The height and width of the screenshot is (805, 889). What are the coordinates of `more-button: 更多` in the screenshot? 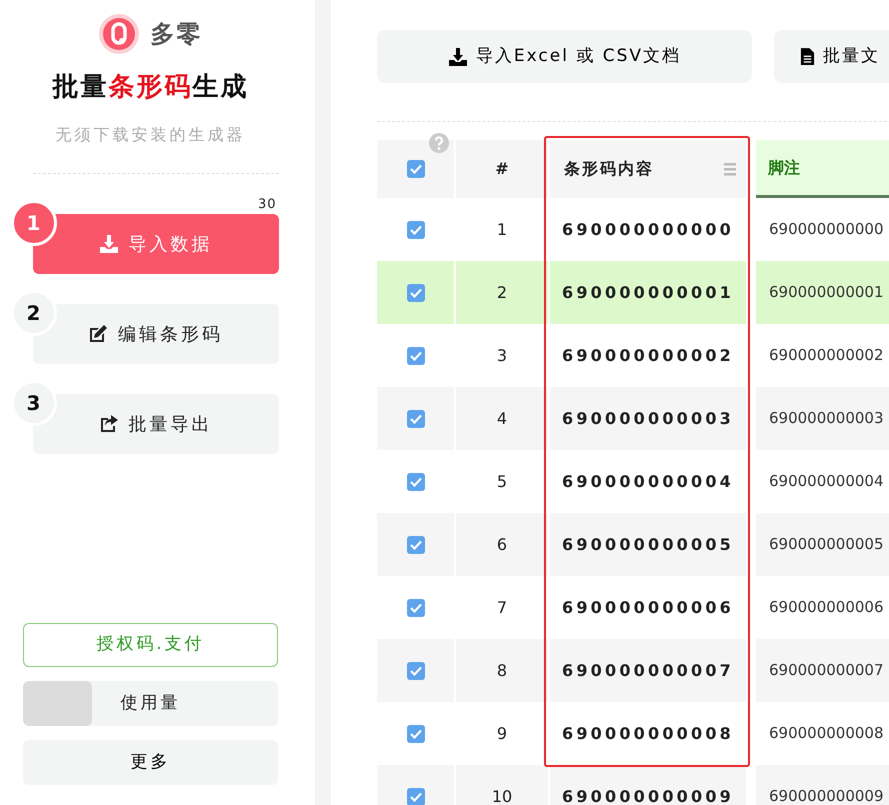 It's located at (150, 762).